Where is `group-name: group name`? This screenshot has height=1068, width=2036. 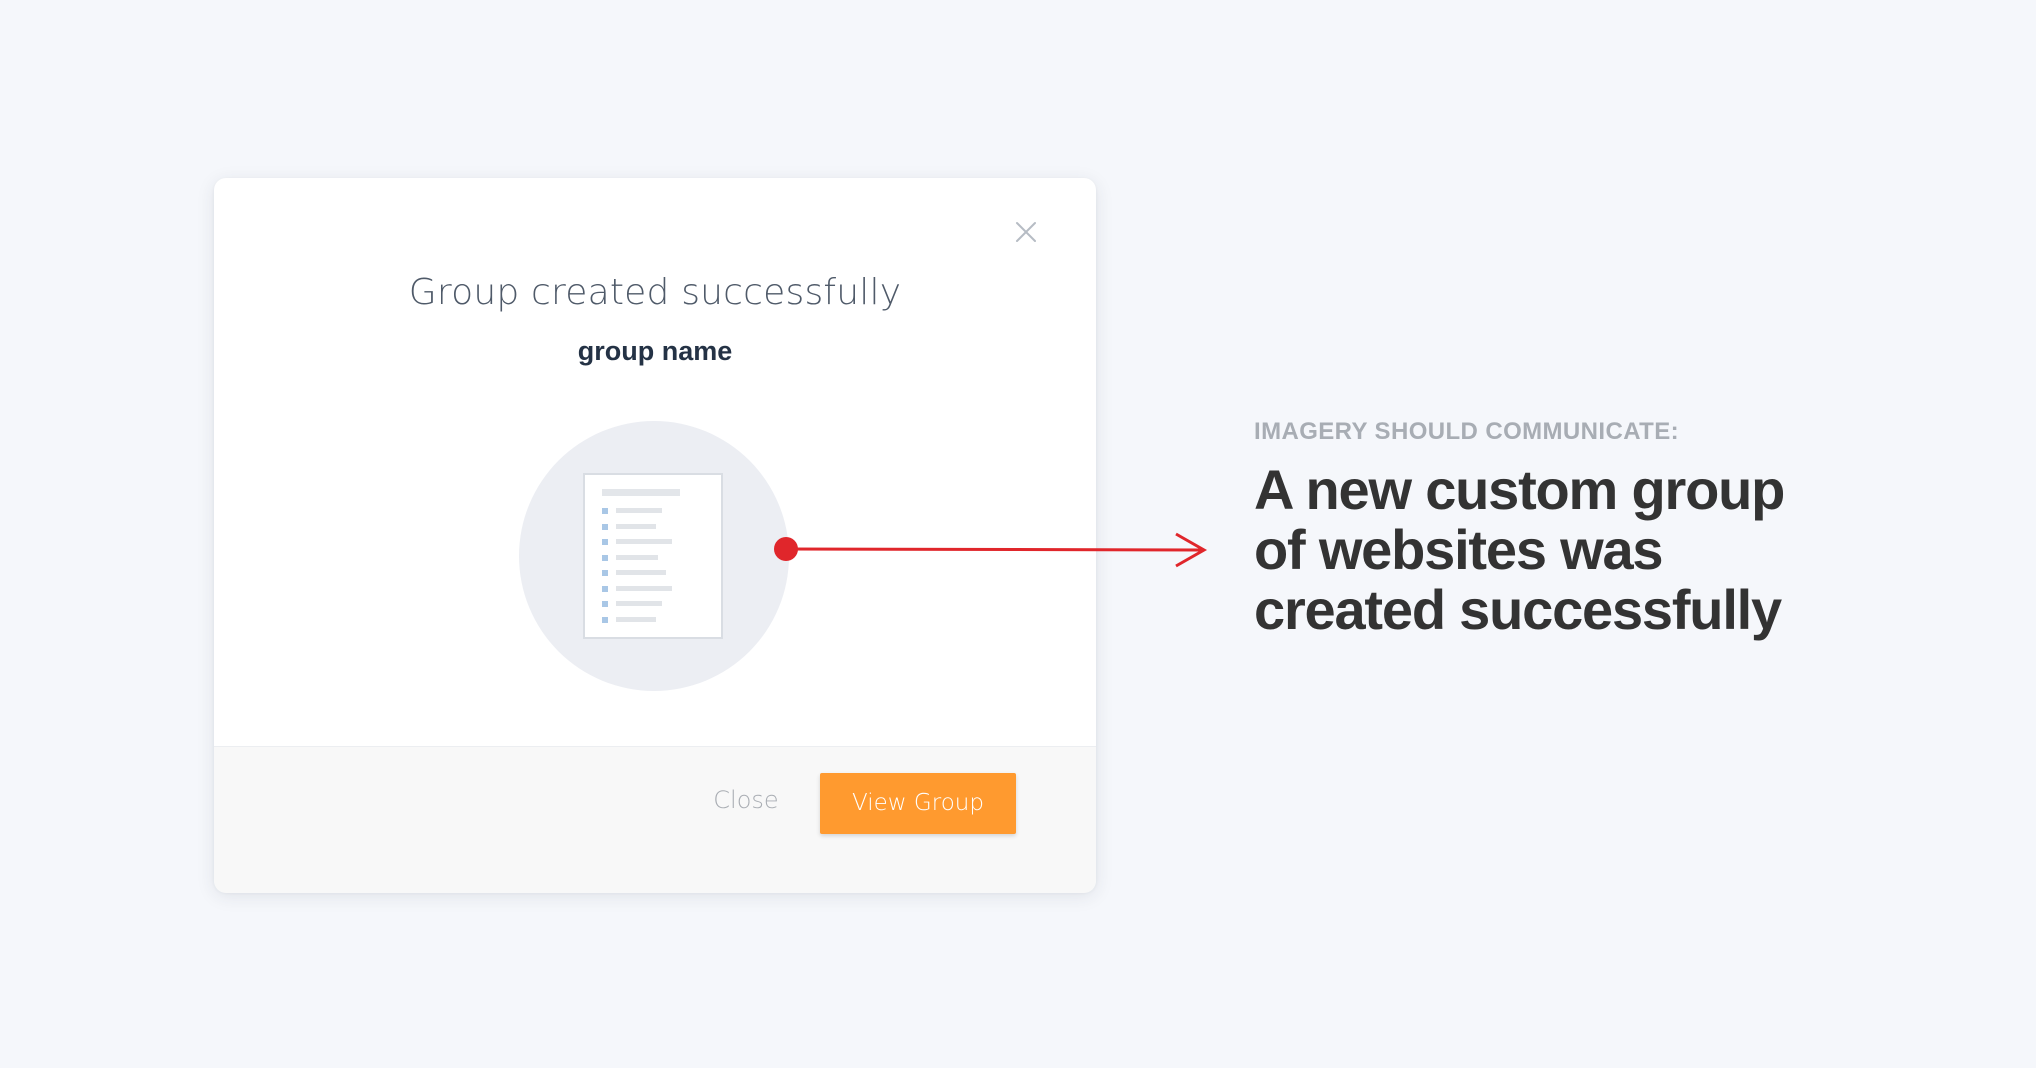 group-name: group name is located at coordinates (655, 351).